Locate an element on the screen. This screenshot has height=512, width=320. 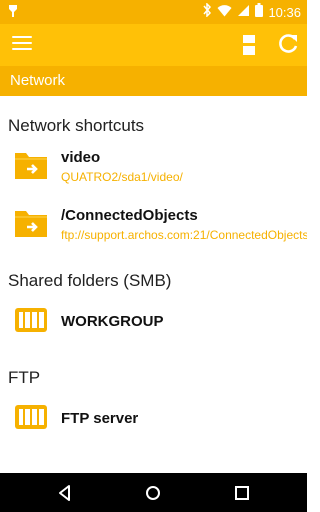
shortcut-title: video is located at coordinates (81, 157).